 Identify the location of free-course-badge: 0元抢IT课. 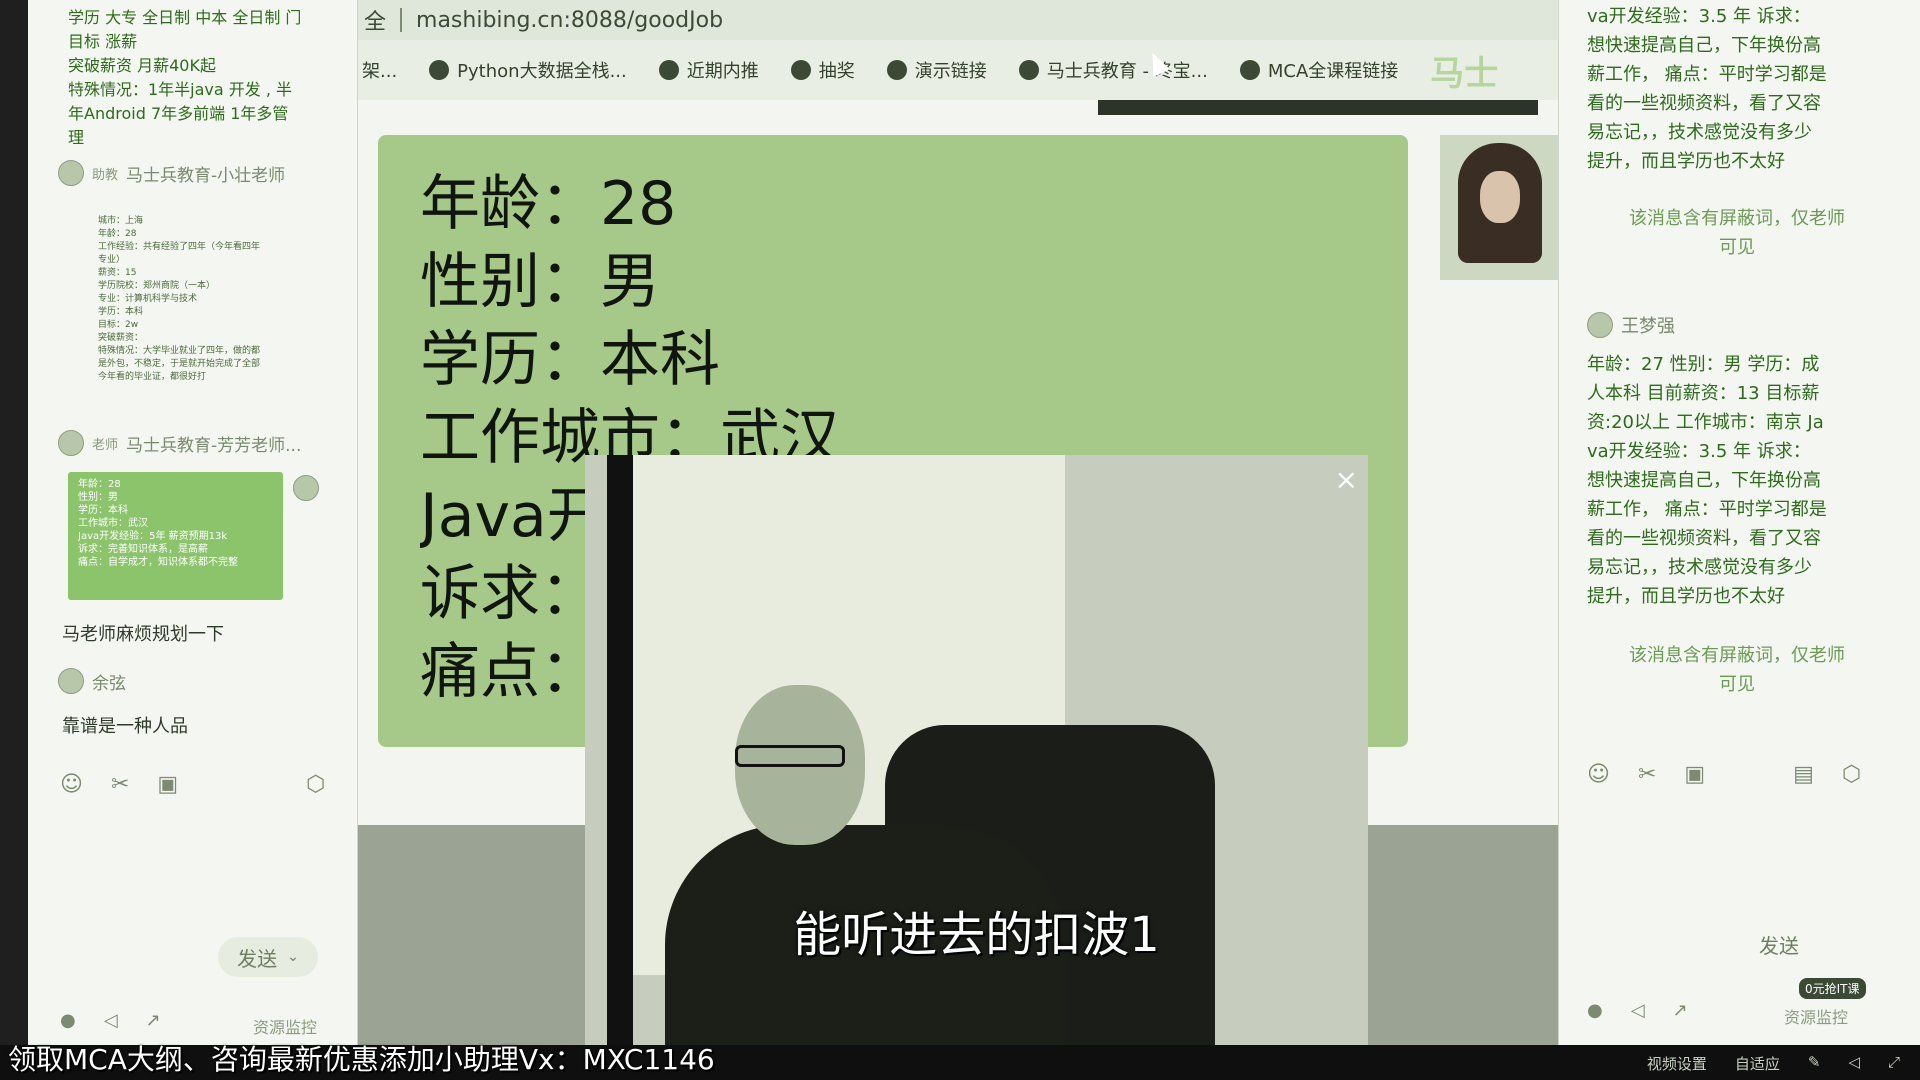
(1832, 988).